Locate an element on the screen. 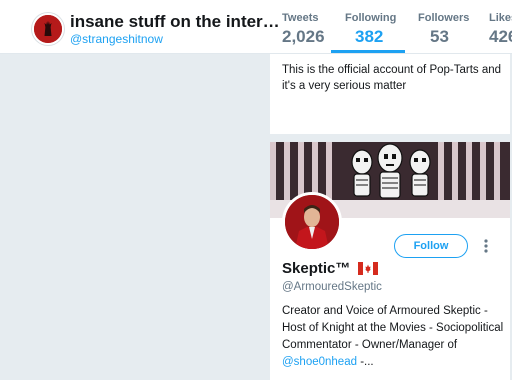  profile-avatar-image is located at coordinates (48, 29).